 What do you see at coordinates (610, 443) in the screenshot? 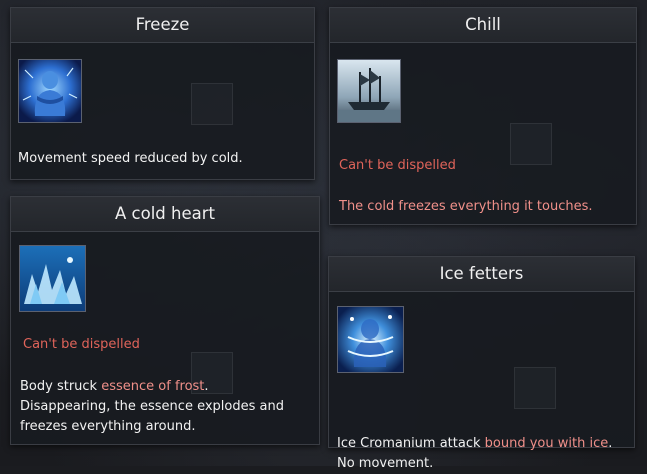
I see `ice-fetters-line1-suffix: .` at bounding box center [610, 443].